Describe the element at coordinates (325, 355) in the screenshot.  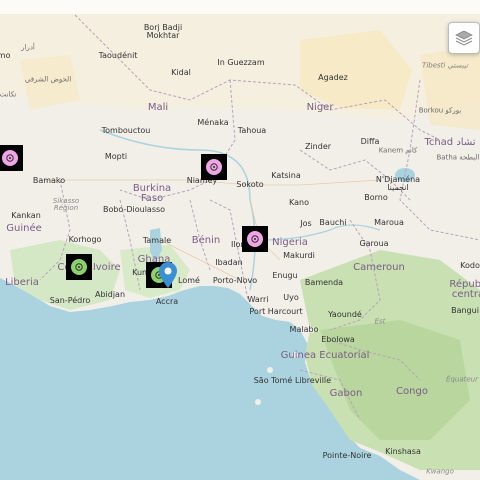
I see `map-label-guinea-ecuatorial: Guinea Ecuatorial` at that location.